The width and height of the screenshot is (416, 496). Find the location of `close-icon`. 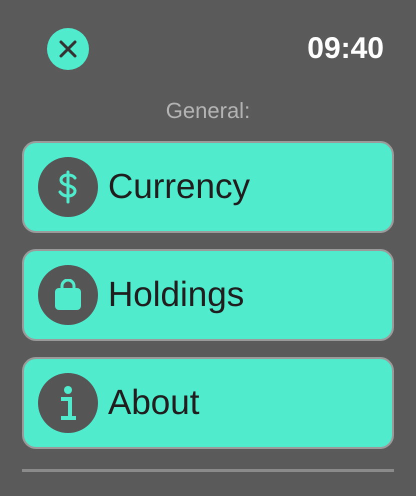

close-icon is located at coordinates (68, 49).